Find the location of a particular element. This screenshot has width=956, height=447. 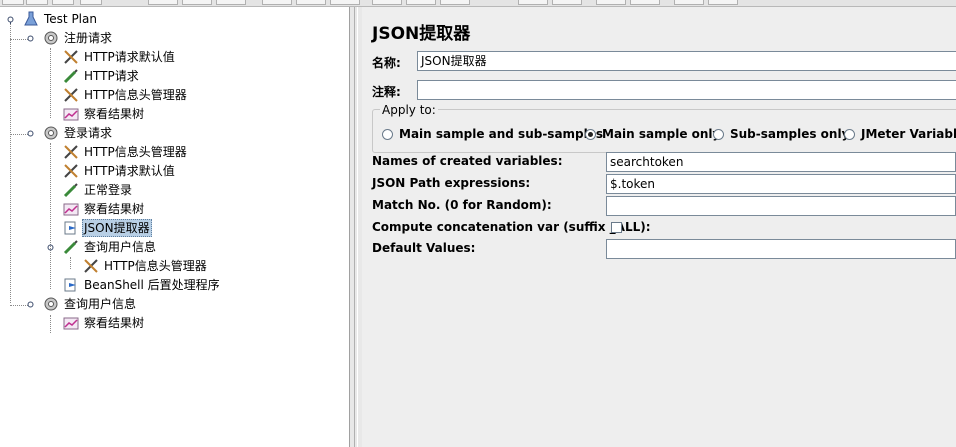

tree-node-thread-group: 注册请求 is located at coordinates (78, 38).